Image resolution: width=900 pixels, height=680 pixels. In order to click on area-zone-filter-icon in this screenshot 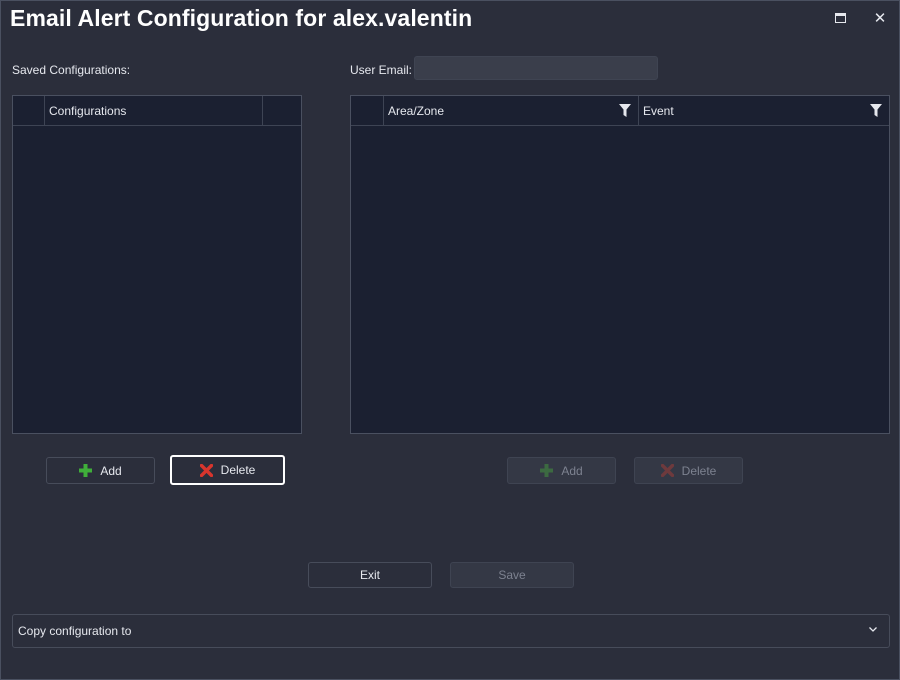, I will do `click(625, 110)`.